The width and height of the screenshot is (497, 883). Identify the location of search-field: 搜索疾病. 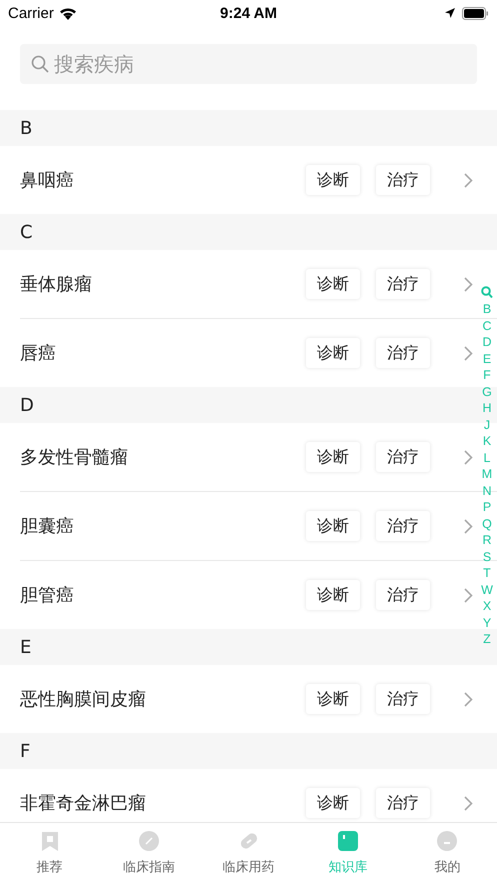
(248, 64).